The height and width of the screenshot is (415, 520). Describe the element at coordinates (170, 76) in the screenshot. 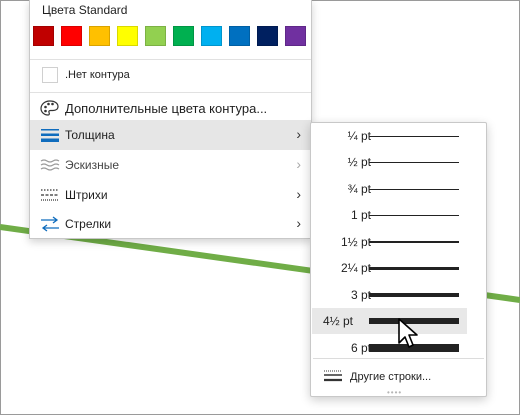

I see `no-outline-item: .Нет контура` at that location.